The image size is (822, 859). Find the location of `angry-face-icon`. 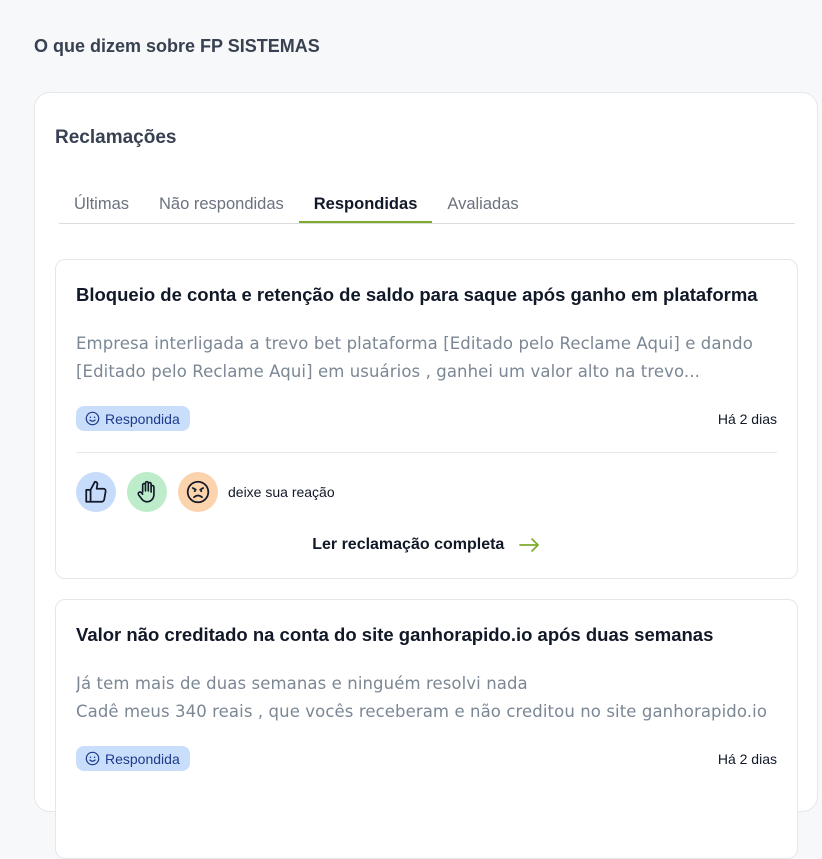

angry-face-icon is located at coordinates (198, 492).